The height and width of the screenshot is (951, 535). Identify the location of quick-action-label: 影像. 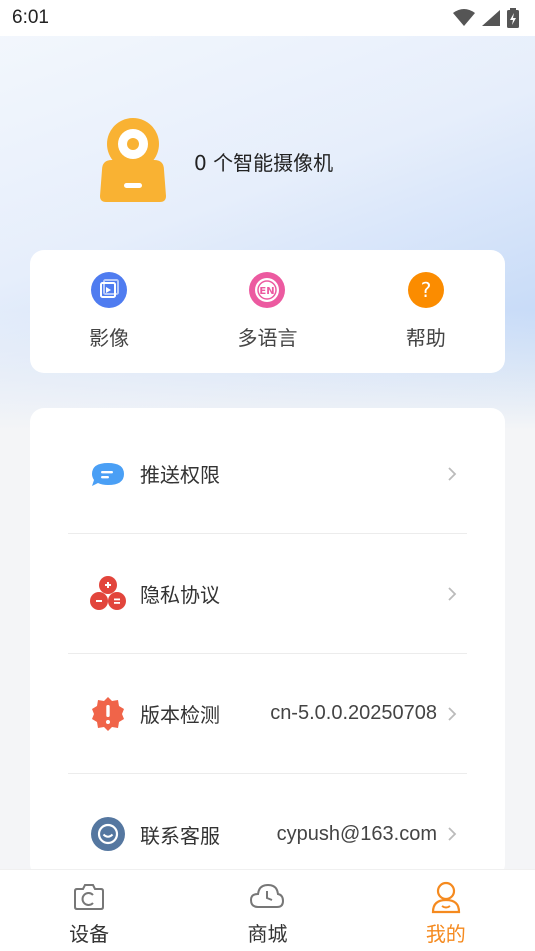
(109, 338).